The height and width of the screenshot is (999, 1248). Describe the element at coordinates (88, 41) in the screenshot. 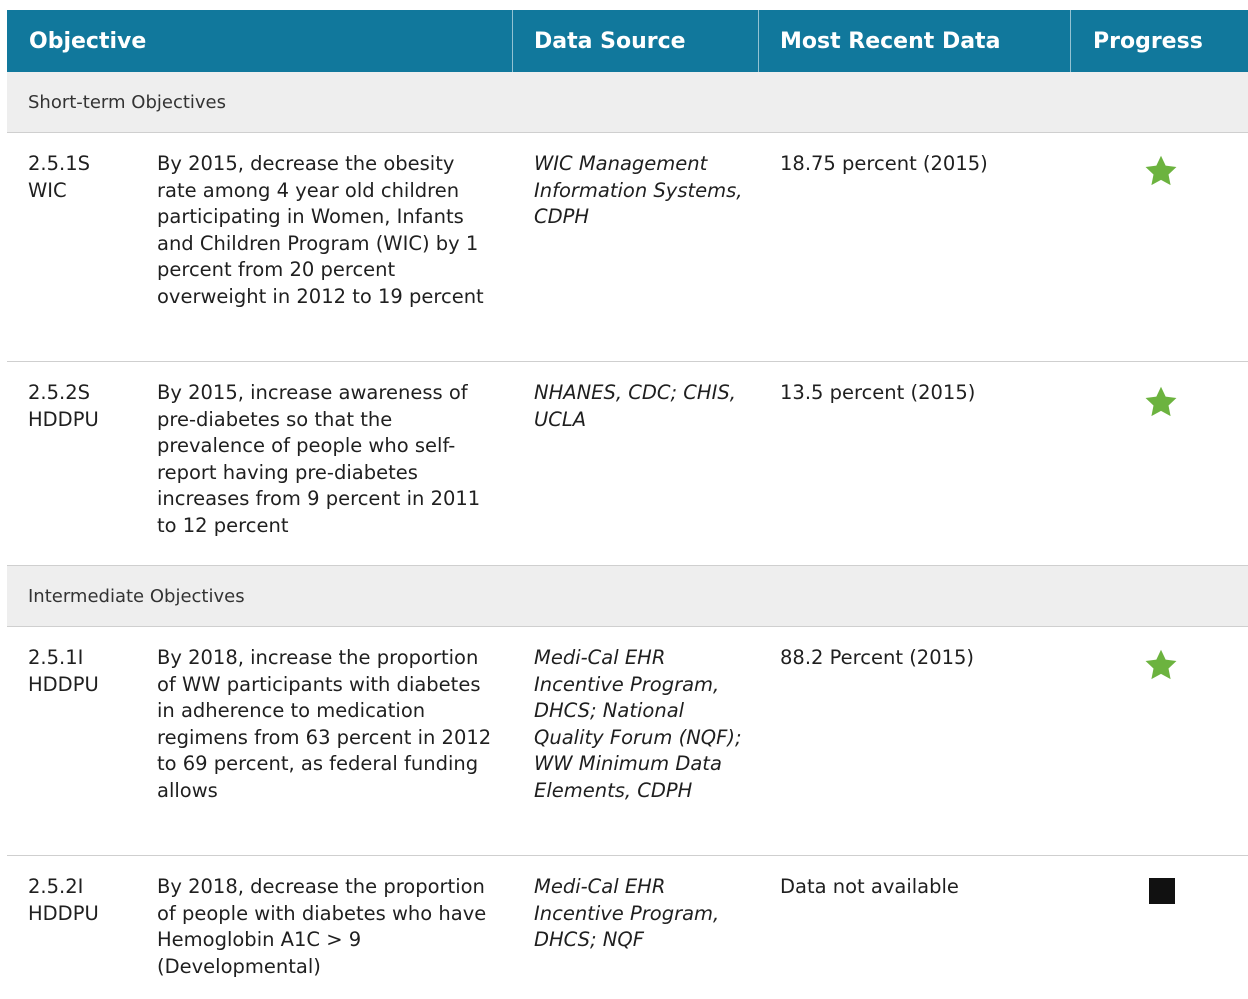

I see `header-objective: Objective` at that location.